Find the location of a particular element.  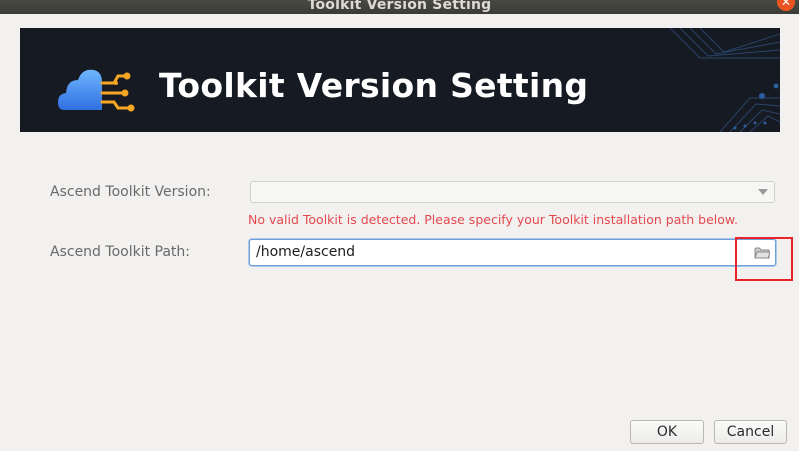

banner-heading: Toolkit Version Setting is located at coordinates (374, 85).